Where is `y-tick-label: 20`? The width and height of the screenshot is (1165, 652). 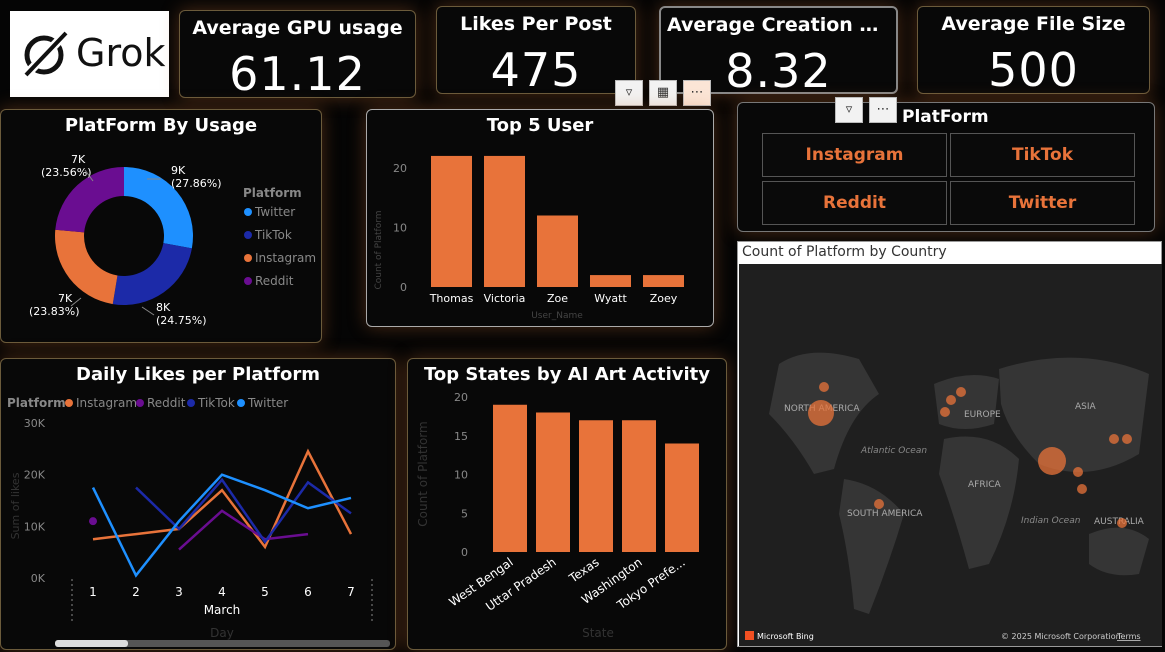 y-tick-label: 20 is located at coordinates (400, 168).